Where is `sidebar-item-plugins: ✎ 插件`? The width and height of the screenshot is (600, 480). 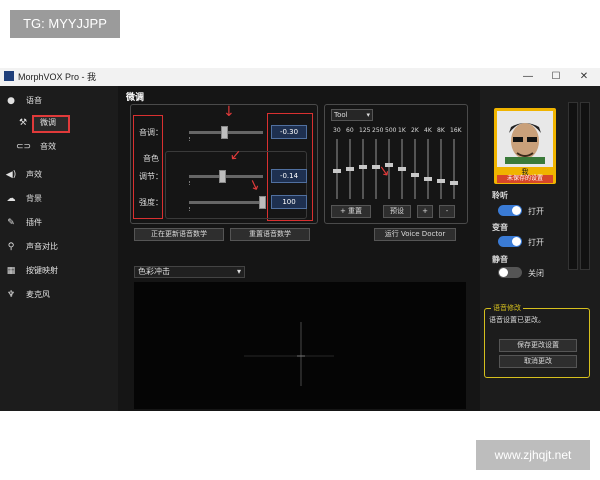
sidebar-item-plugins: ✎ 插件 is located at coordinates (59, 223).